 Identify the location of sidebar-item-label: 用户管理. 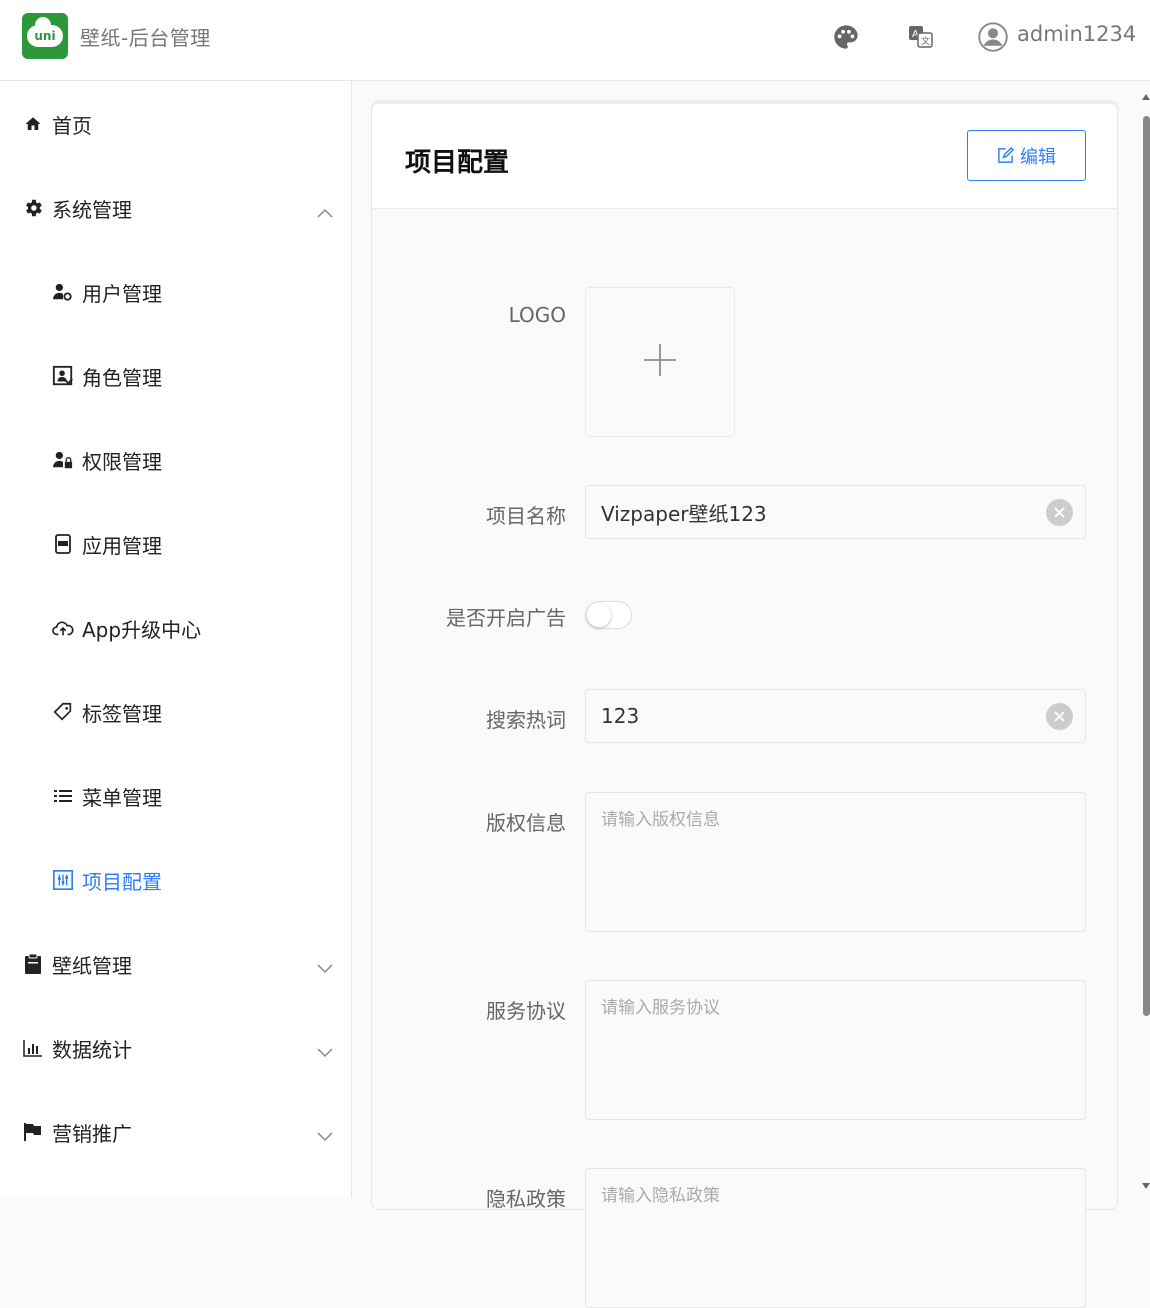
(122, 293).